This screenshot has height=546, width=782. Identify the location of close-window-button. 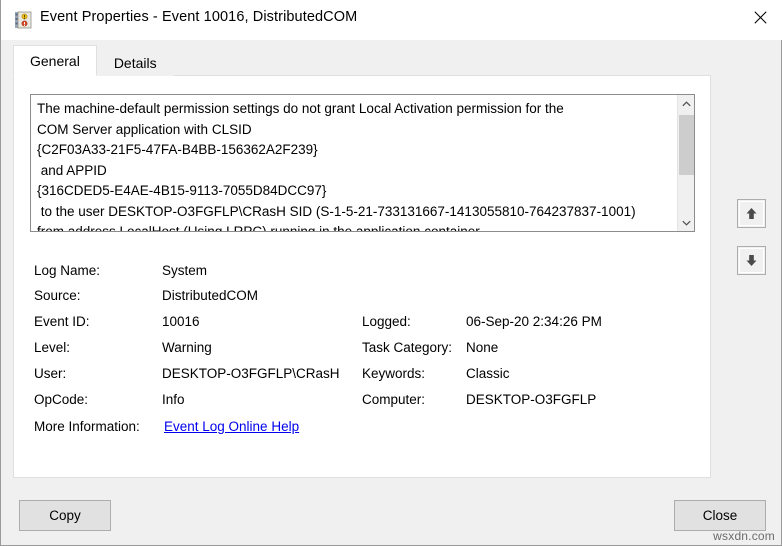
(759, 17).